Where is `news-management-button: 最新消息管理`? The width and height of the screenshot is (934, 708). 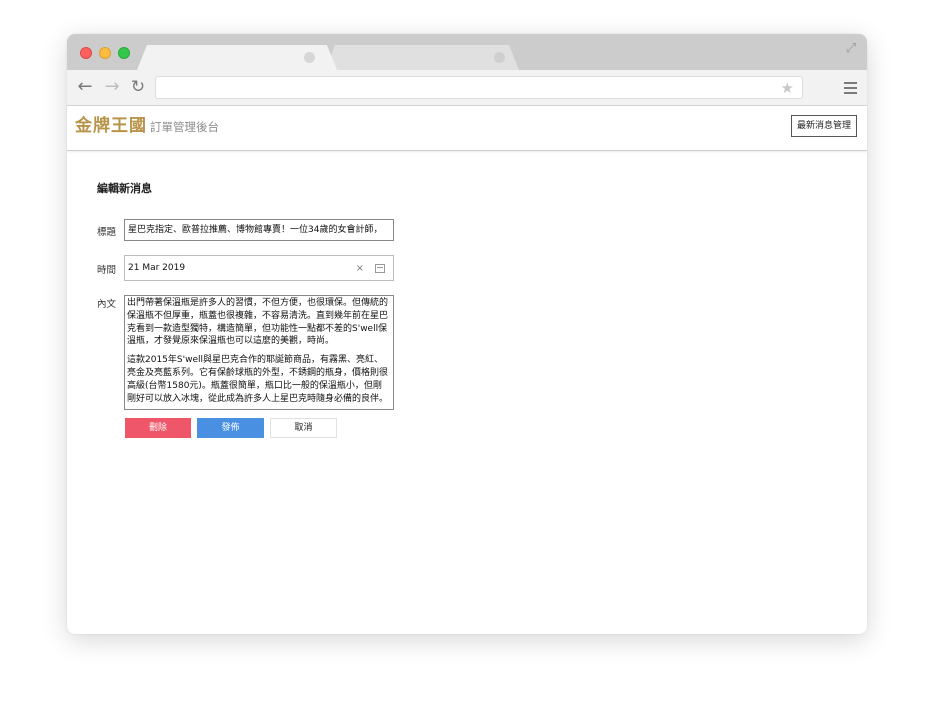 news-management-button: 最新消息管理 is located at coordinates (823, 126).